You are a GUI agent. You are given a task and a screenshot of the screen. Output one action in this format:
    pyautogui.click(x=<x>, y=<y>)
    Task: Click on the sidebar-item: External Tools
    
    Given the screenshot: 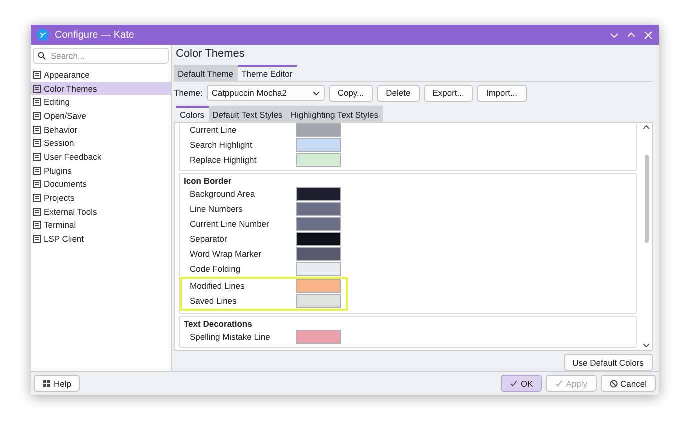 What is the action you would take?
    pyautogui.click(x=101, y=211)
    